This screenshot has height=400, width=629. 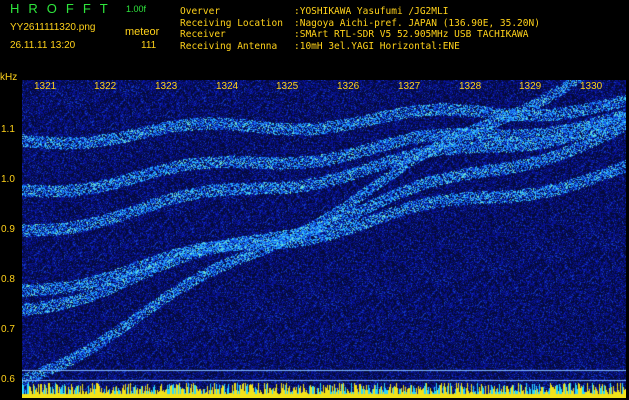 I want to click on file-name: YY2611111320.png, so click(x=53, y=27).